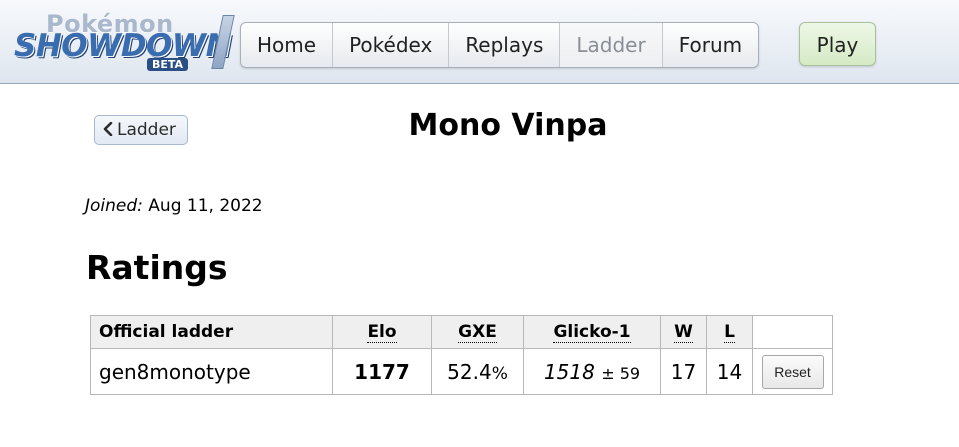 The image size is (959, 447). What do you see at coordinates (123, 46) in the screenshot?
I see `logo-text-showdown: SHOWDOWN` at bounding box center [123, 46].